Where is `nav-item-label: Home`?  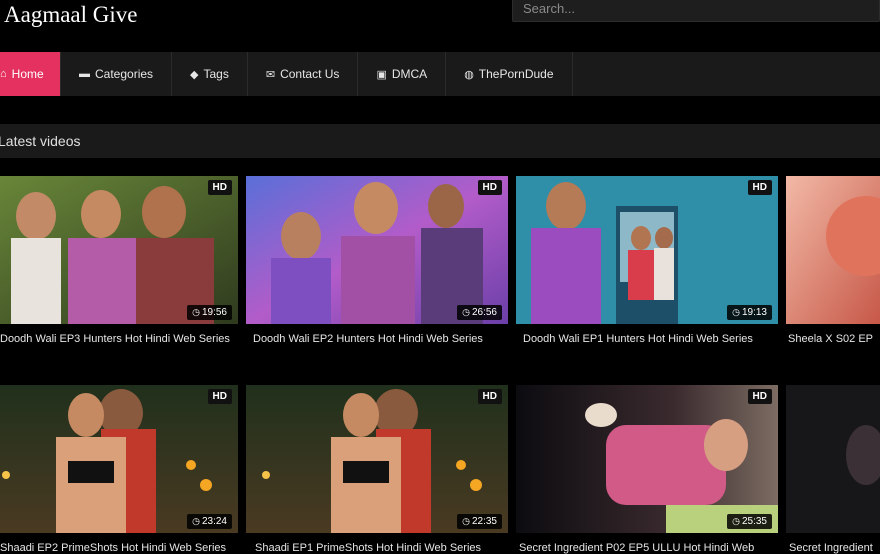 nav-item-label: Home is located at coordinates (27, 74).